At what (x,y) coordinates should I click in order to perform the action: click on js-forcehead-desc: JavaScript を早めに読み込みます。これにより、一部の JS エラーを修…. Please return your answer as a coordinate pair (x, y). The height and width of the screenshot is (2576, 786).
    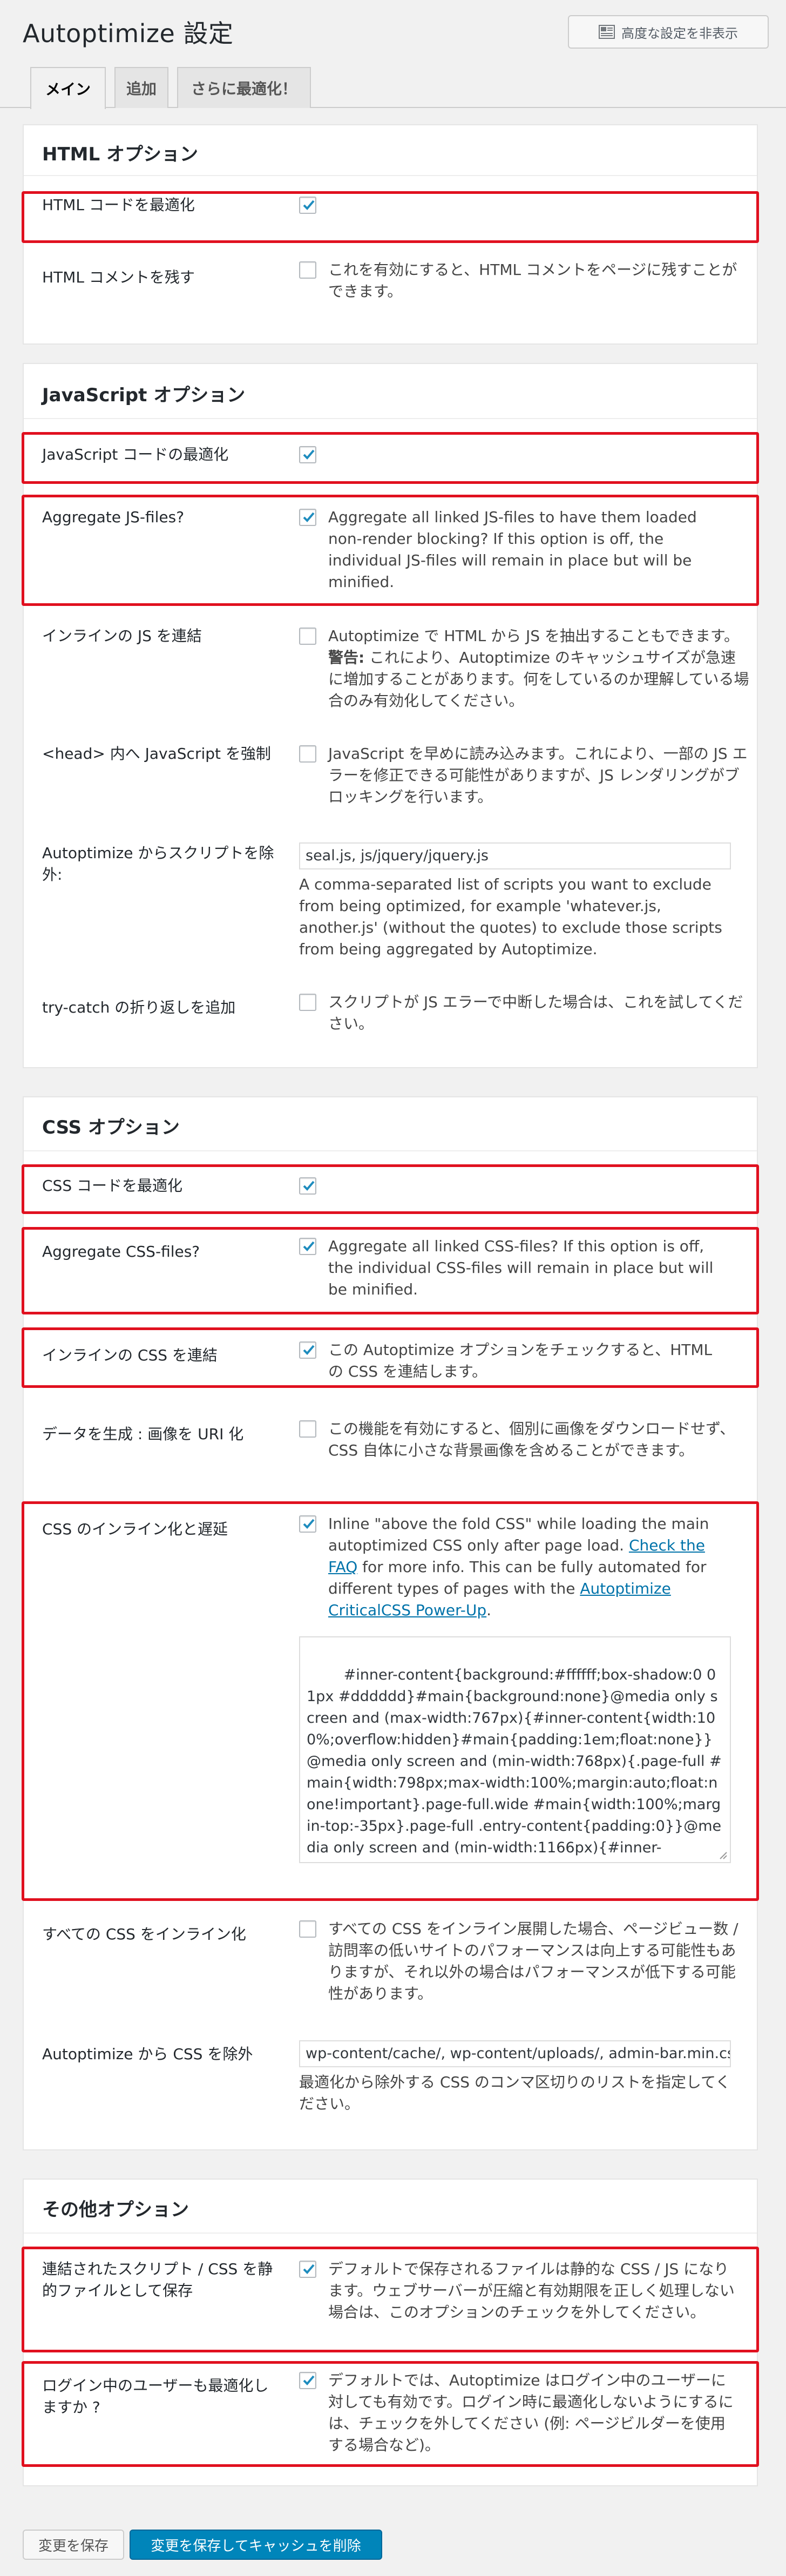
    Looking at the image, I should click on (538, 775).